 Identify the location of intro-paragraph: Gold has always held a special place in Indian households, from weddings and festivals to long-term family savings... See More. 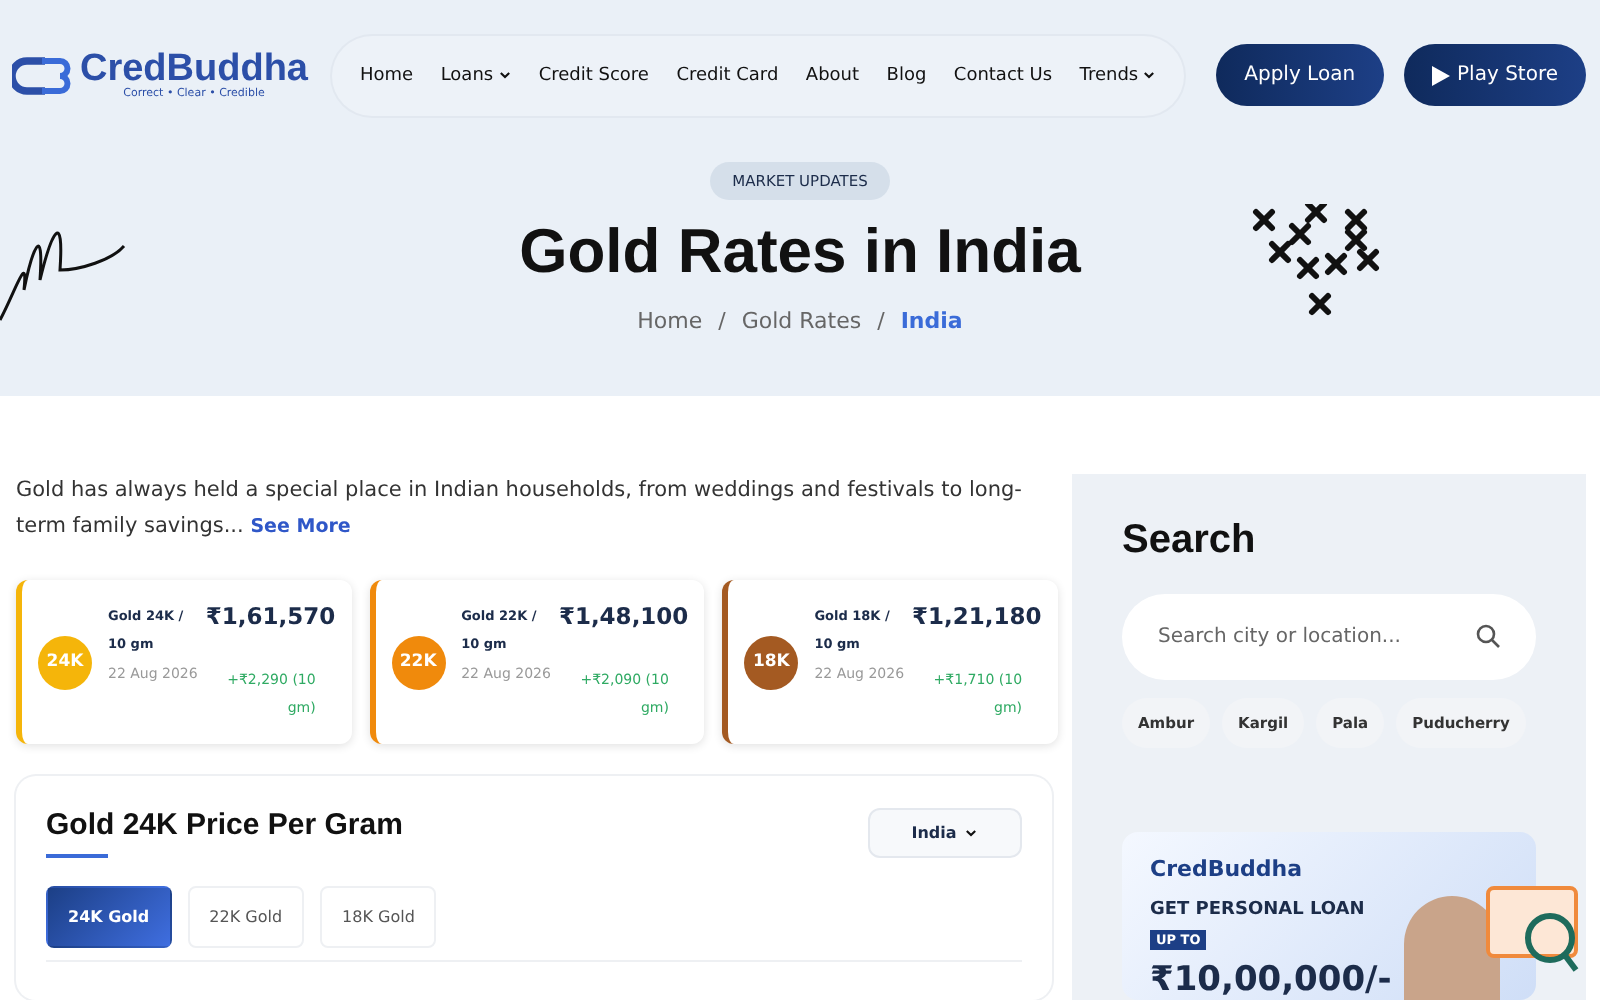
(520, 509).